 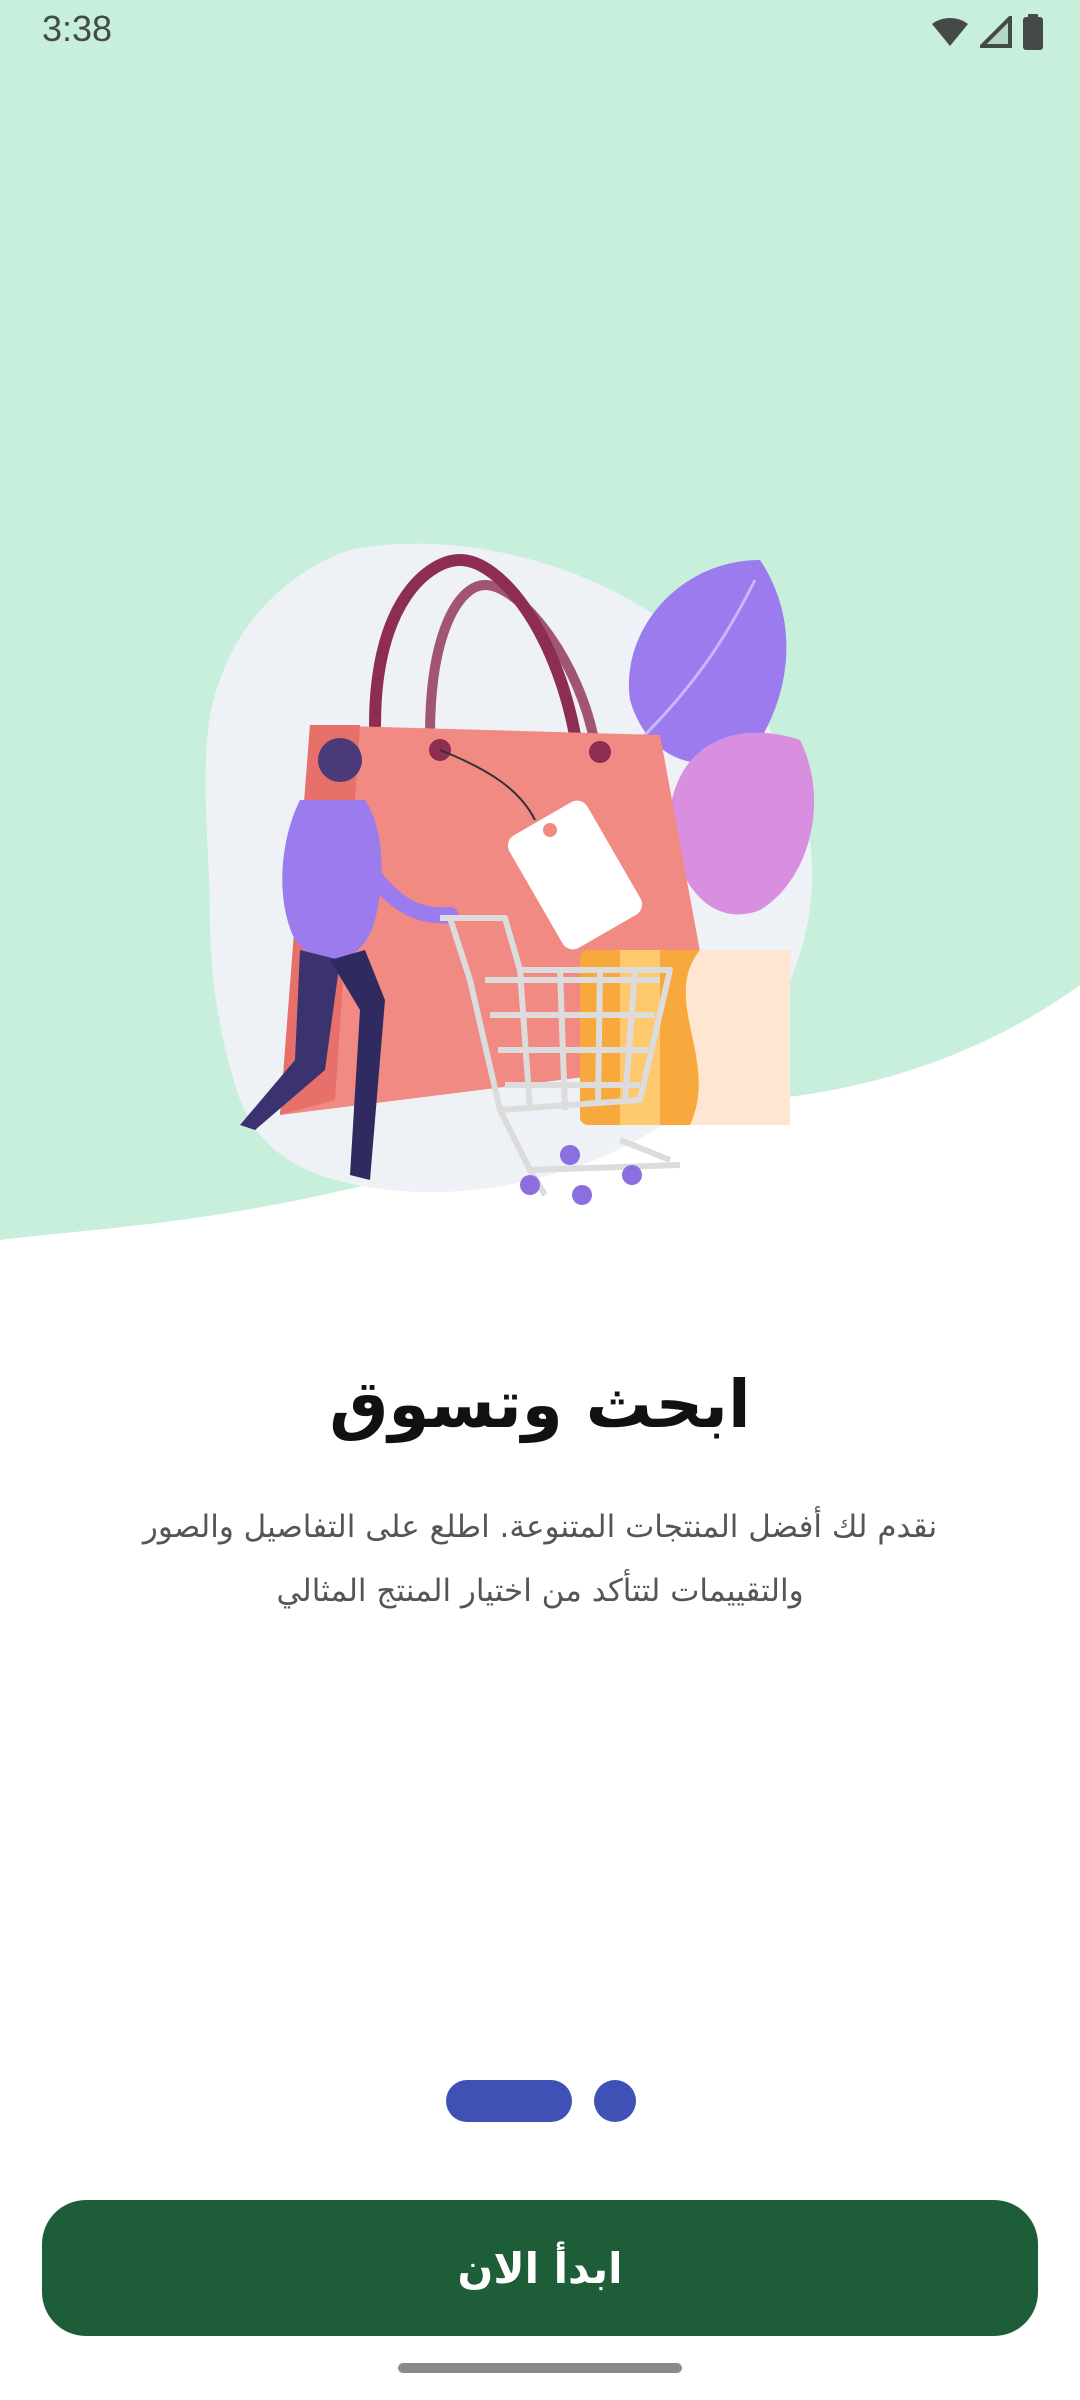 What do you see at coordinates (540, 1404) in the screenshot?
I see `onboarding-title: ابحث وتسوق` at bounding box center [540, 1404].